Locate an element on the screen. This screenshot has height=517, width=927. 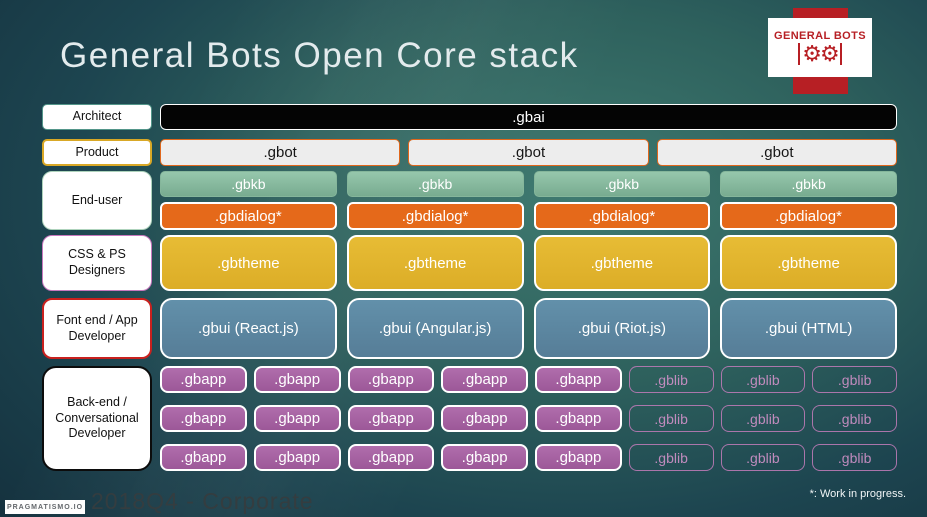
block-gbai: .gbai is located at coordinates (528, 117).